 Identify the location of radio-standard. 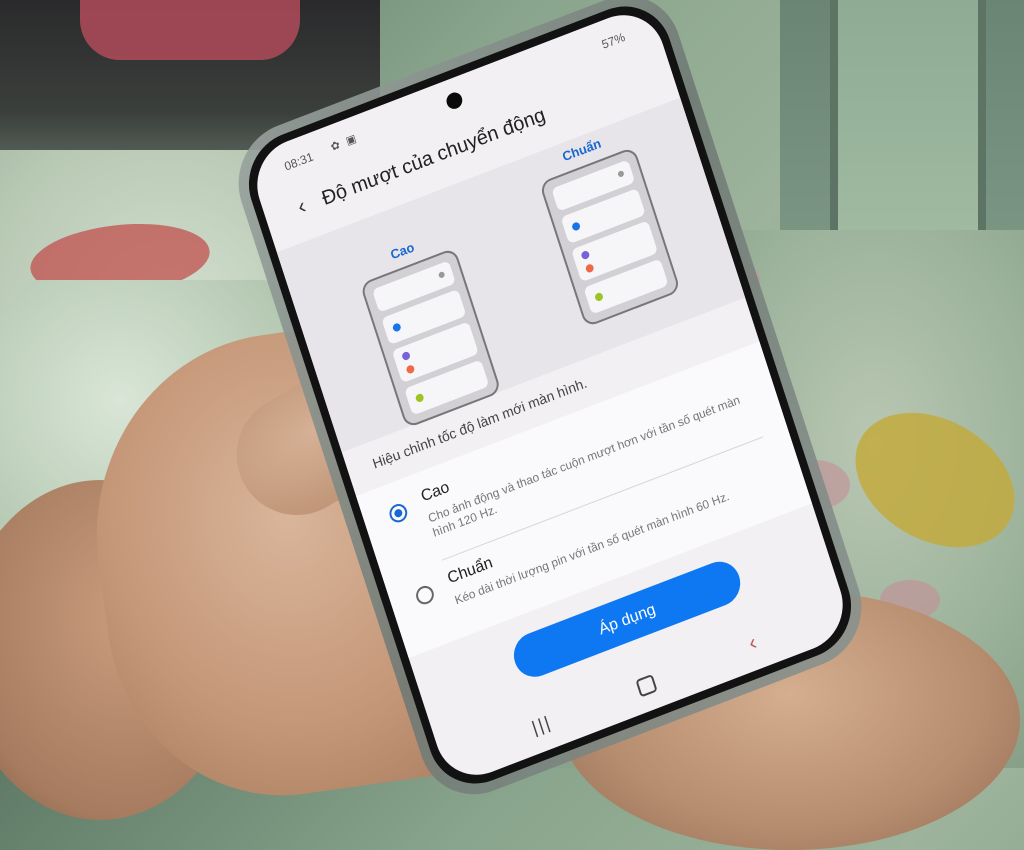
(425, 595).